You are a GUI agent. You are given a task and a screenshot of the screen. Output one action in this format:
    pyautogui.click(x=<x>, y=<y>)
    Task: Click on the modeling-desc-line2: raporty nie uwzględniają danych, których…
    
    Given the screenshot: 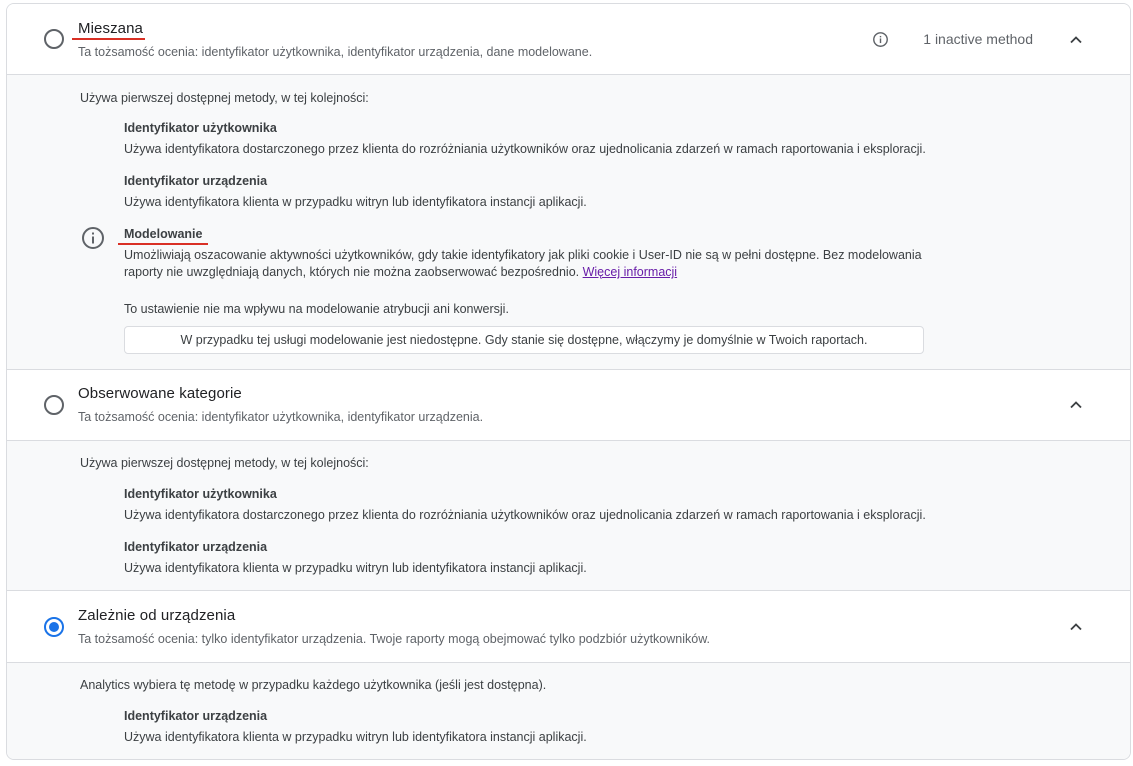 What is the action you would take?
    pyautogui.click(x=352, y=272)
    